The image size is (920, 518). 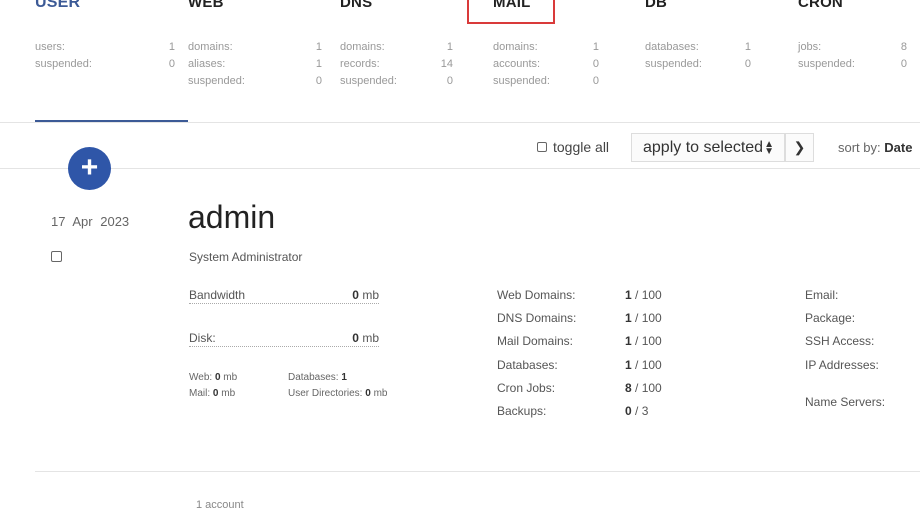 I want to click on apply-to-selected-select: apply to selected ▲ ▼, so click(x=708, y=147).